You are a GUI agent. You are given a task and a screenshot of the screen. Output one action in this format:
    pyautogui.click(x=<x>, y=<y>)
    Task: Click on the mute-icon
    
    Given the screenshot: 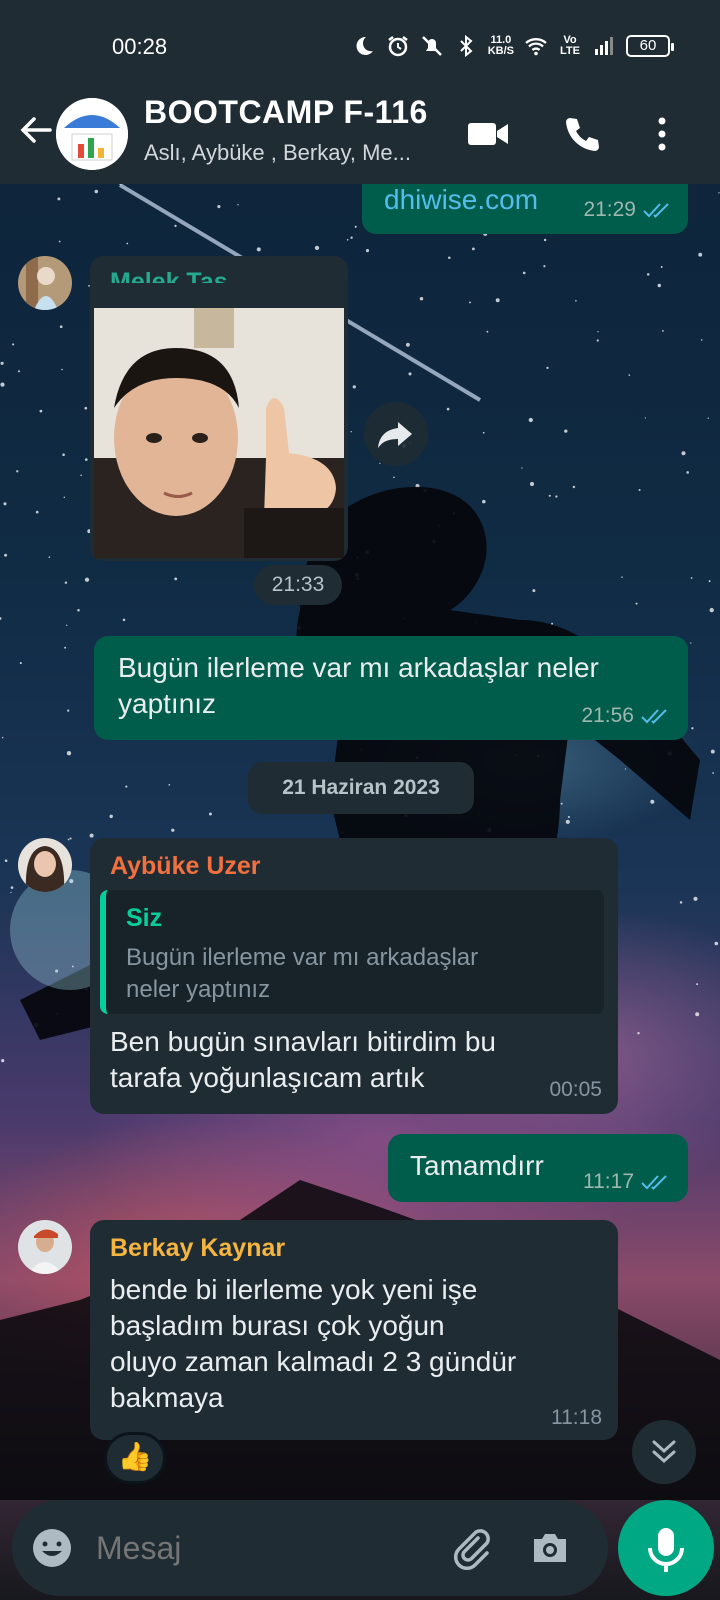 What is the action you would take?
    pyautogui.click(x=431, y=46)
    